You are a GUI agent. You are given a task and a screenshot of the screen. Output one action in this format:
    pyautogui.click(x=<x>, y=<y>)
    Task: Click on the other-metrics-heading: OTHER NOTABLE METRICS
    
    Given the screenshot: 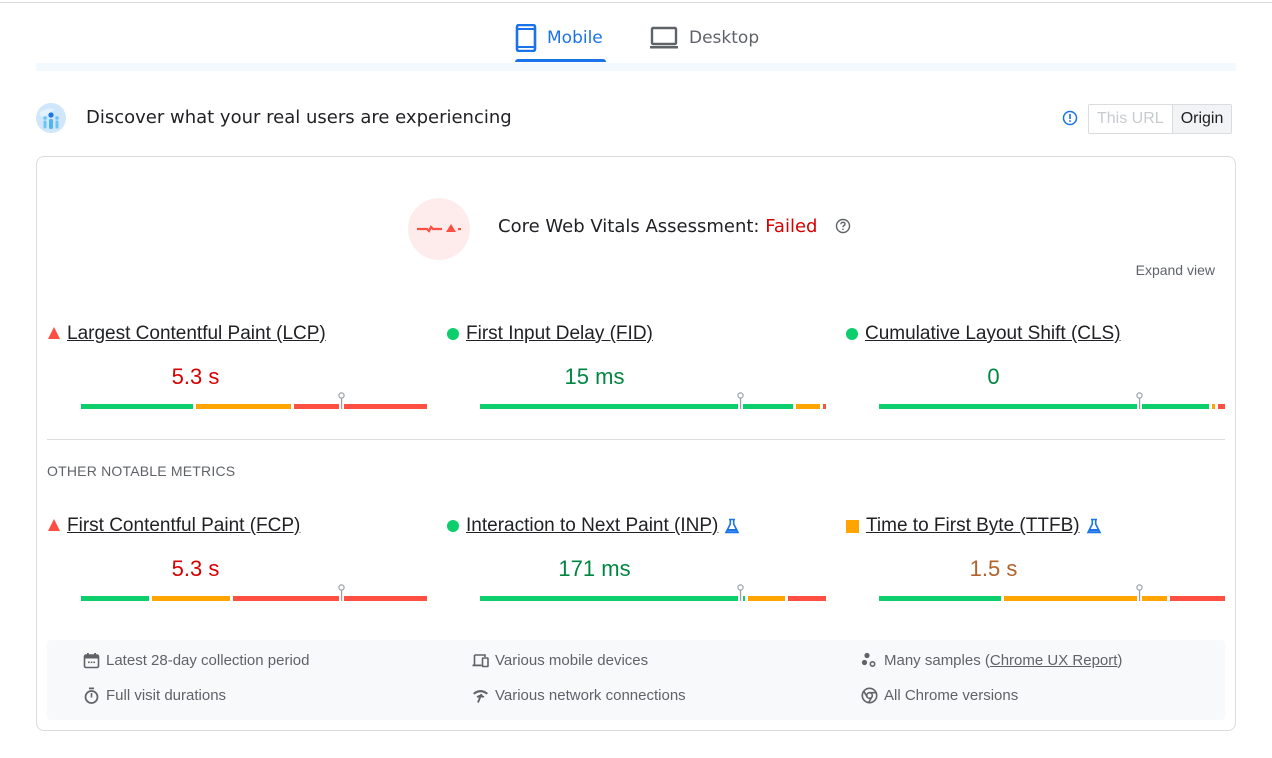 What is the action you would take?
    pyautogui.click(x=141, y=471)
    